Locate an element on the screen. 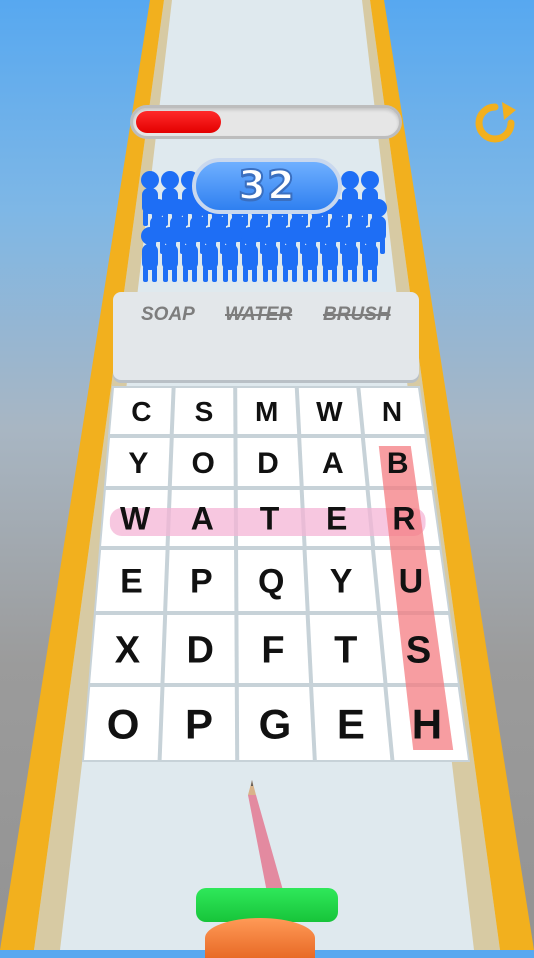 Image resolution: width=534 pixels, height=958 pixels. grid-letter: C is located at coordinates (141, 411).